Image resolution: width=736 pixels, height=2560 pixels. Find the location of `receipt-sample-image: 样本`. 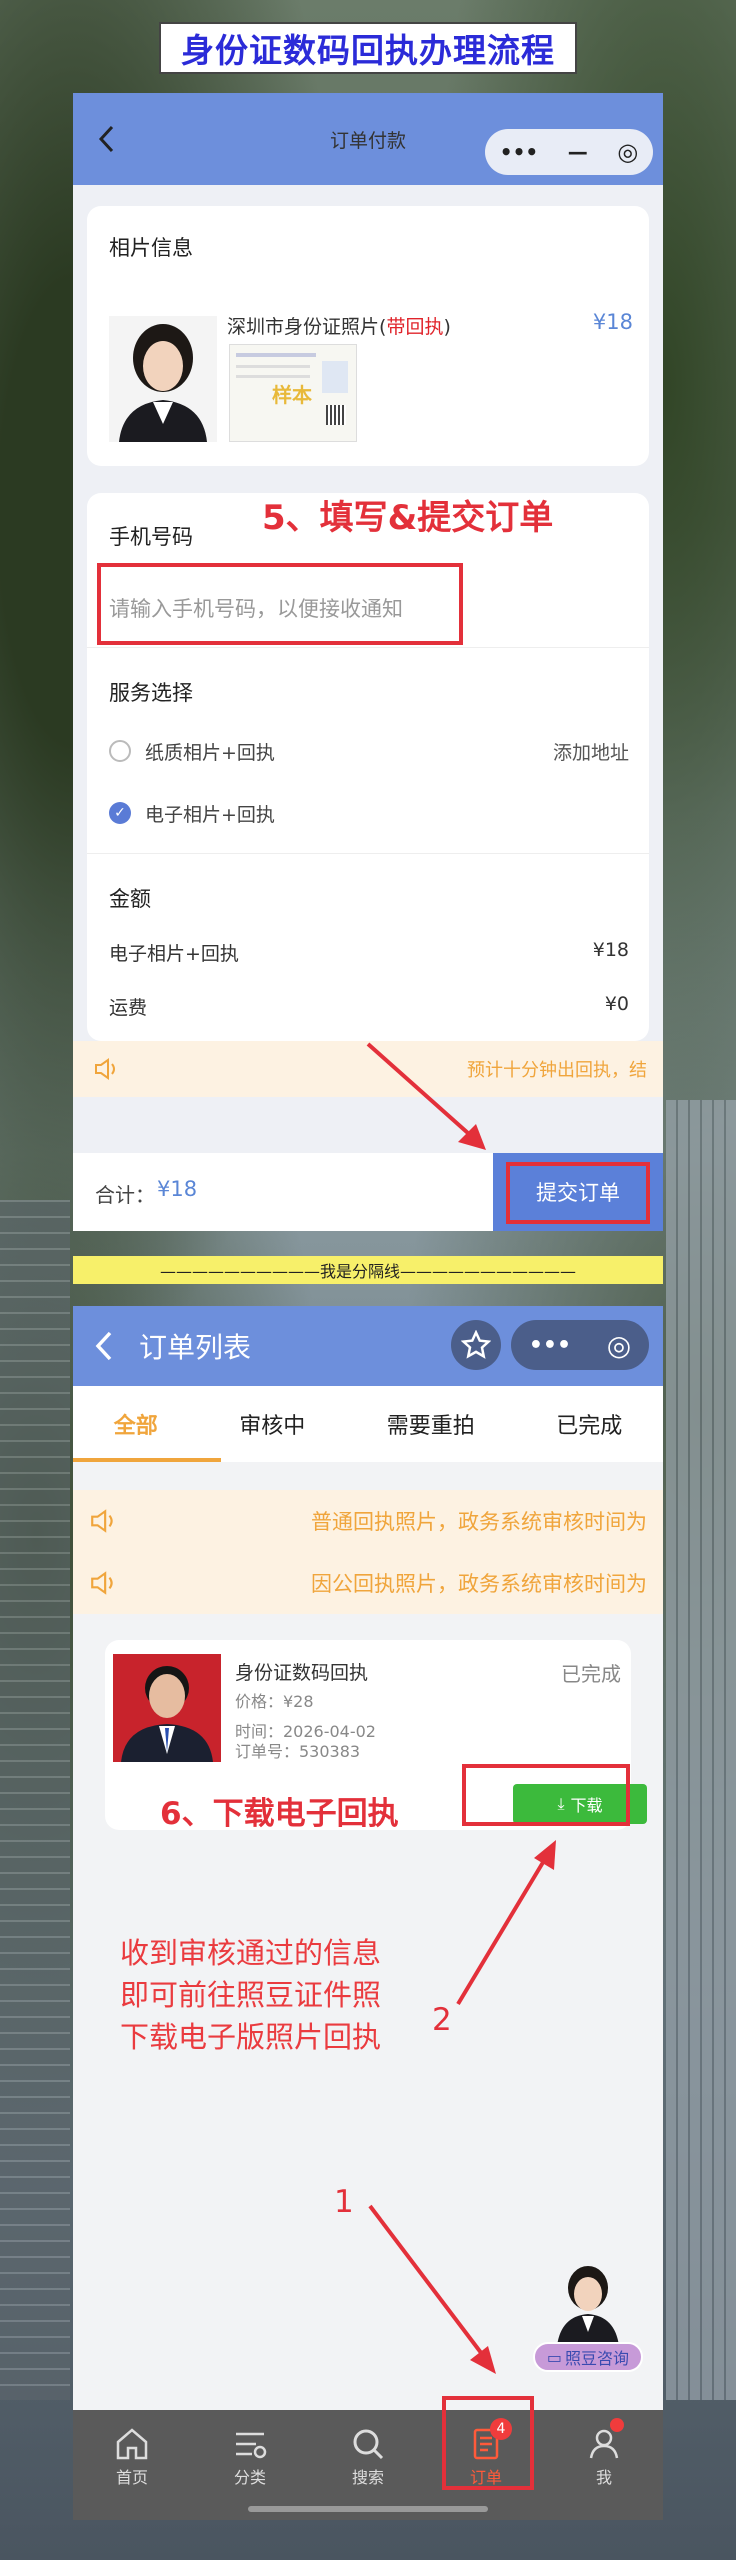

receipt-sample-image: 样本 is located at coordinates (293, 393).